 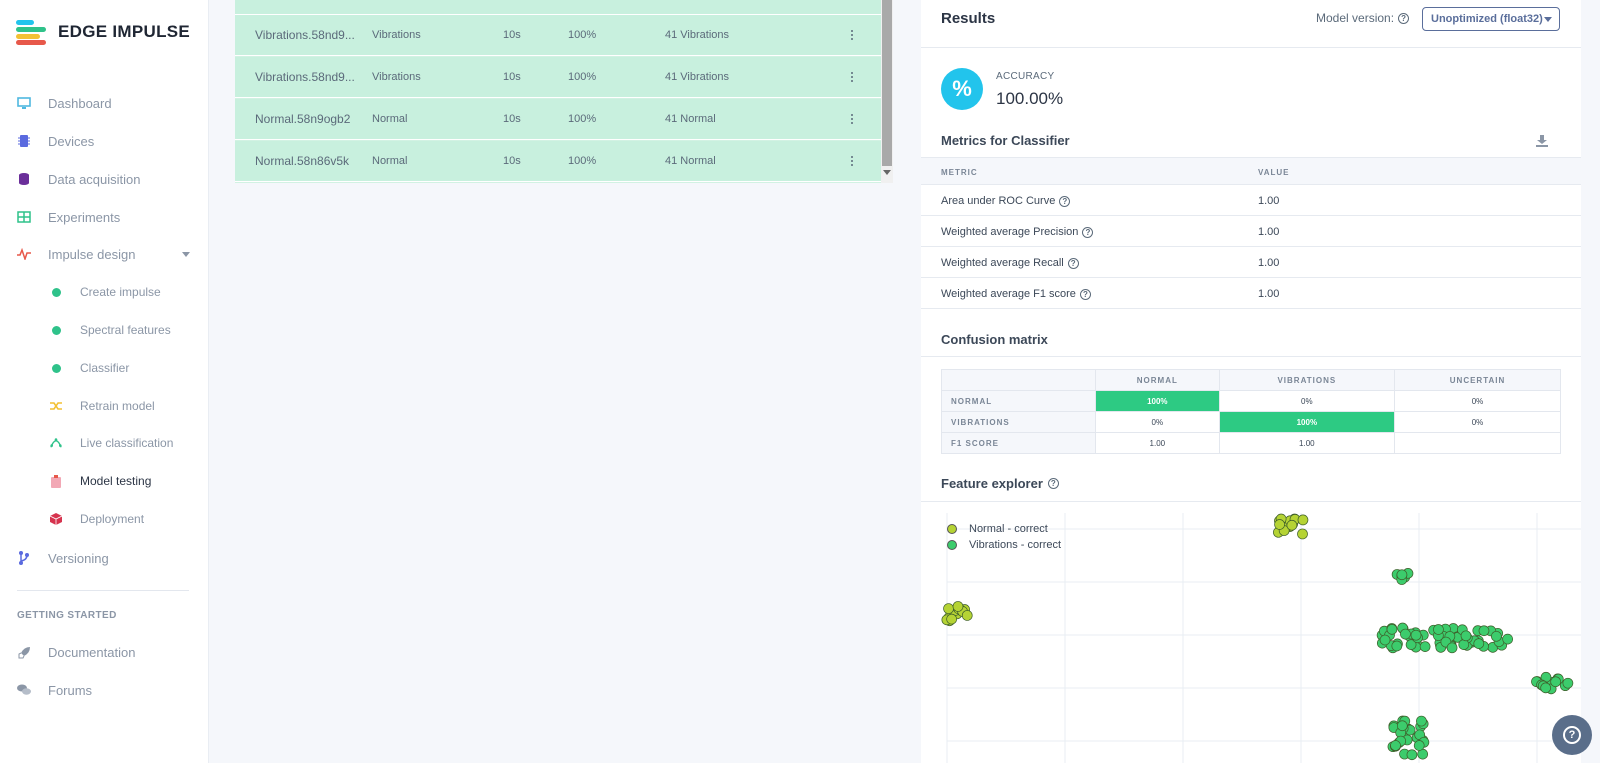 What do you see at coordinates (24, 141) in the screenshot?
I see `chip-icon` at bounding box center [24, 141].